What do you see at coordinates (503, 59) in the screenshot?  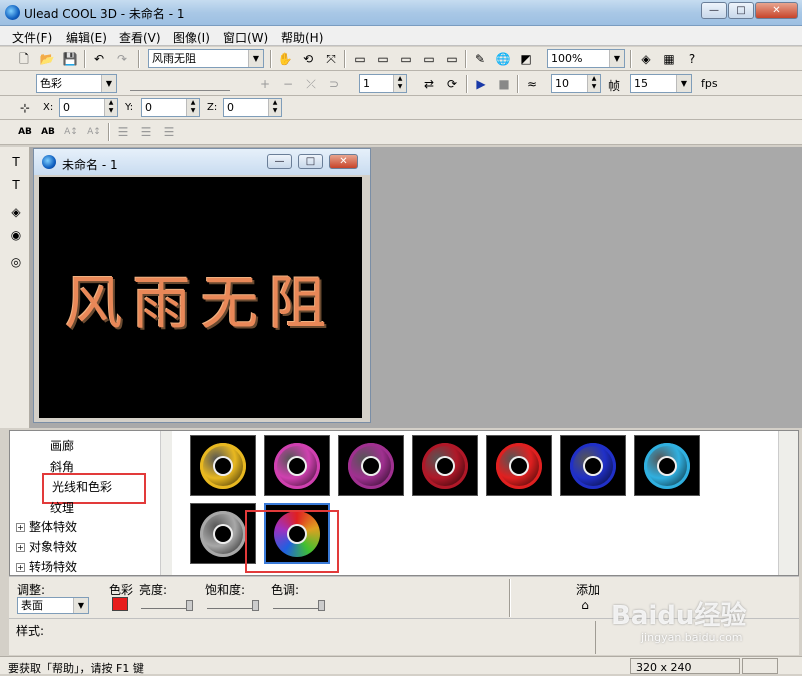 I see `globe-icon: 🌐` at bounding box center [503, 59].